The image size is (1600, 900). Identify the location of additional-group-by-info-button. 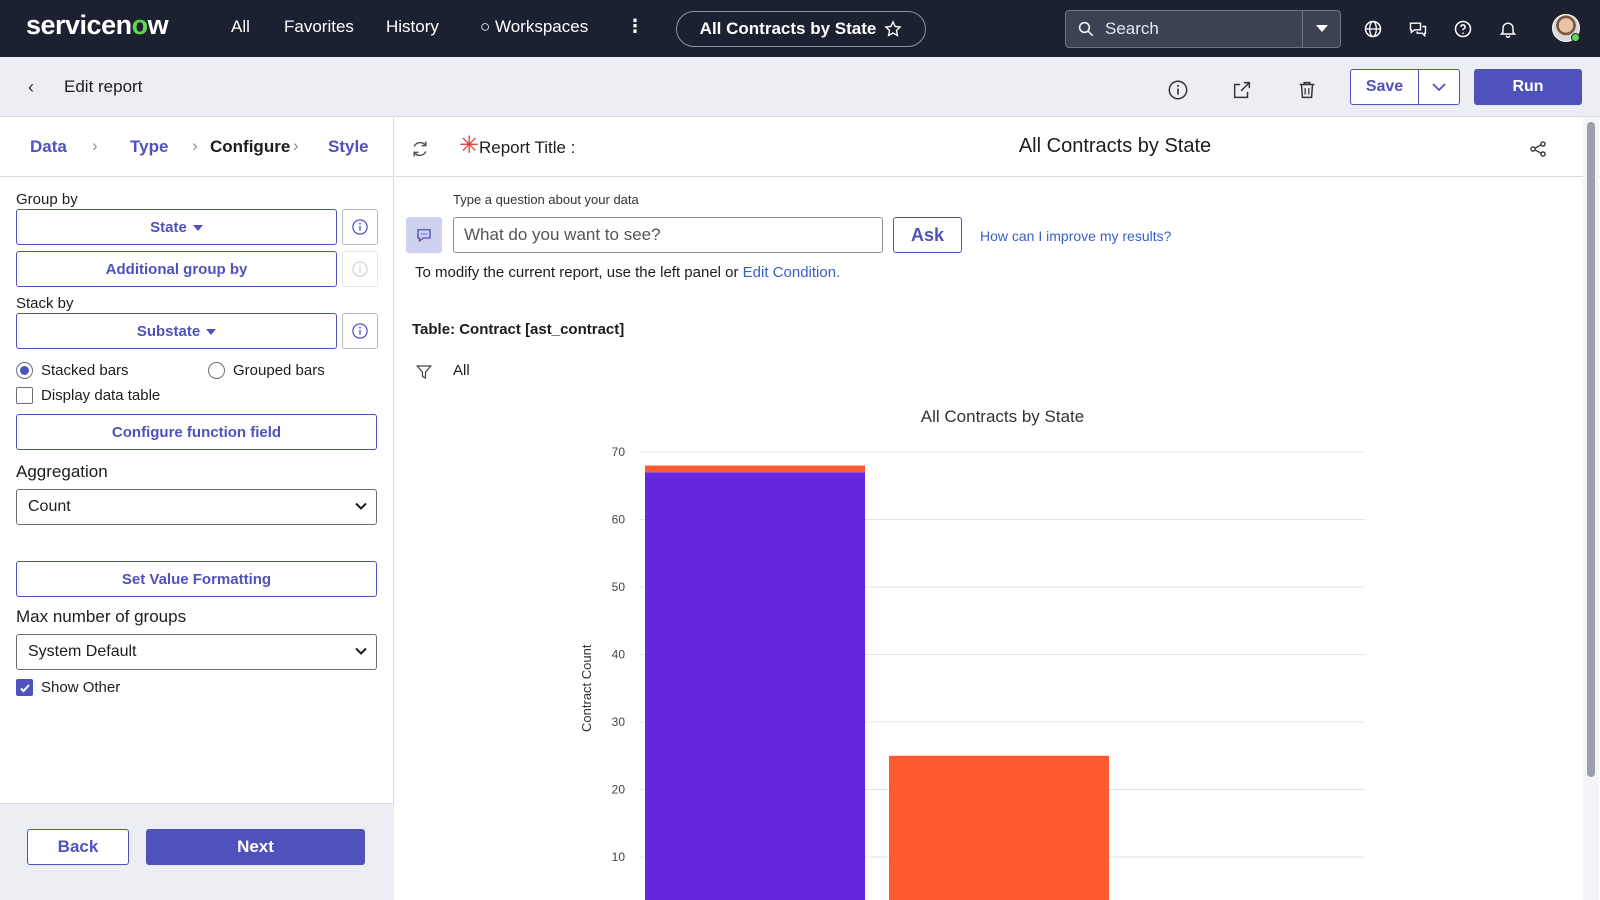
(360, 269).